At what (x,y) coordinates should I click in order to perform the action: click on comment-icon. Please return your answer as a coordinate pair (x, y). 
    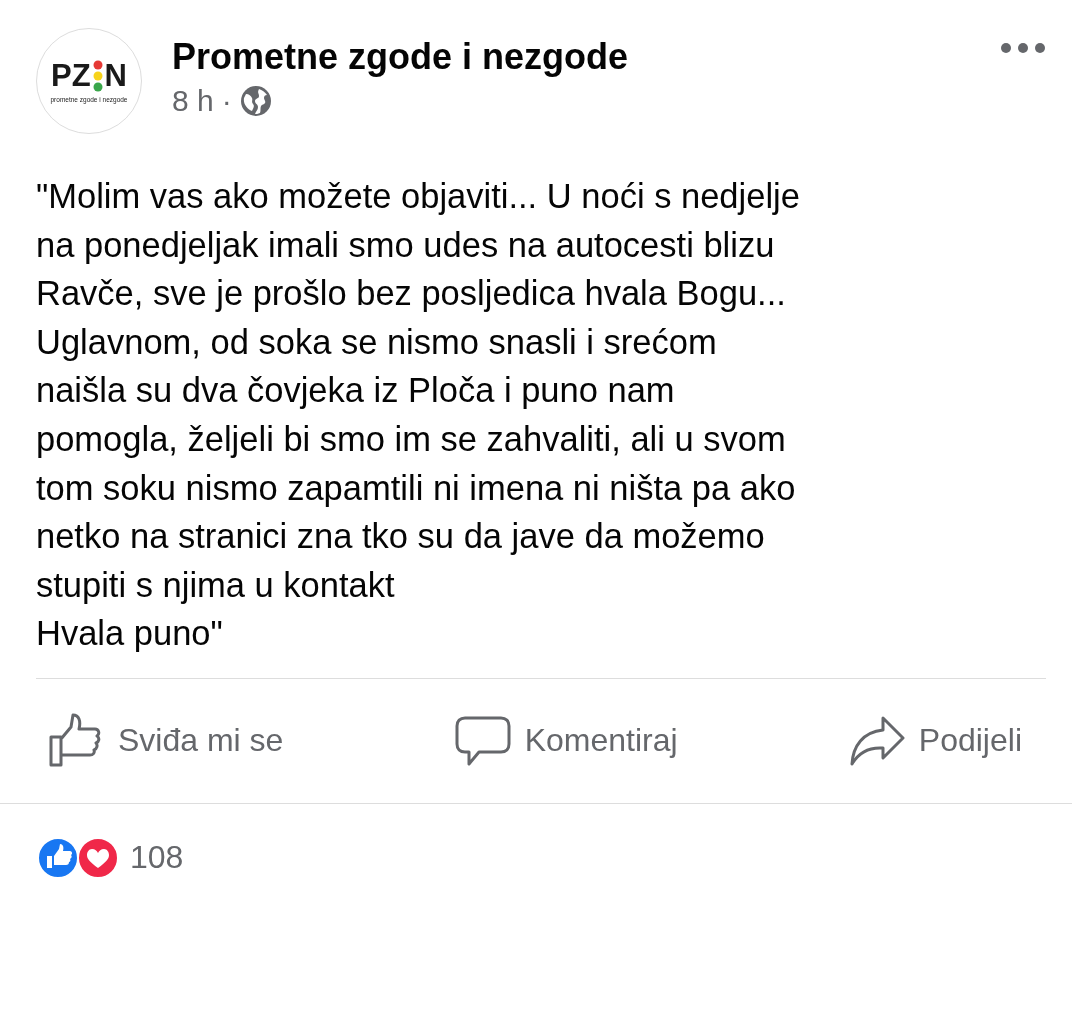
    Looking at the image, I should click on (482, 740).